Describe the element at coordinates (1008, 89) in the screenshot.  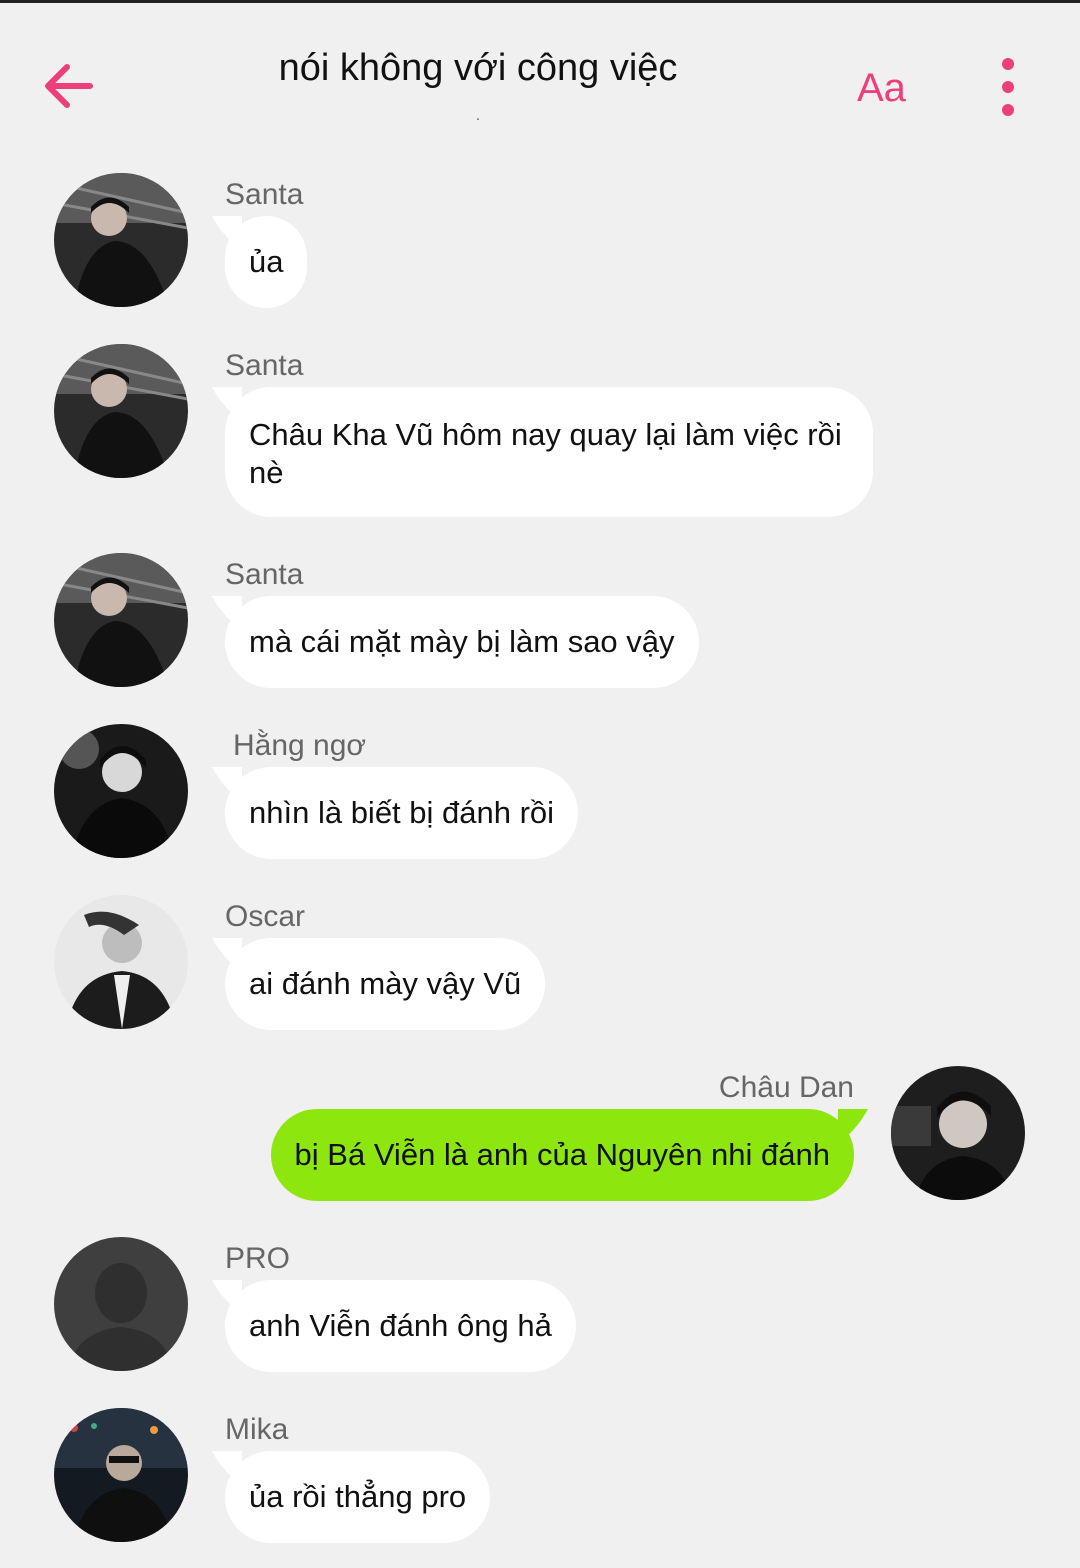
I see `more-menu-button` at that location.